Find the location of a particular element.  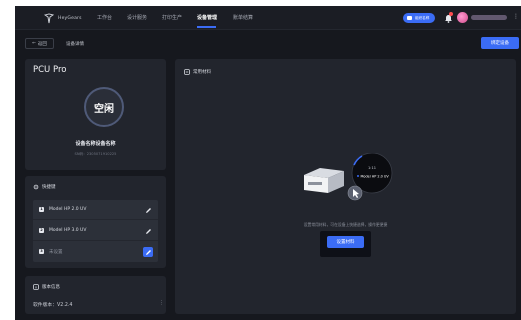

top-nav: HeyGears 工作台 设计服务 打印生产 设备管理 账单结算 组织名称 ⋮ is located at coordinates (268, 18).